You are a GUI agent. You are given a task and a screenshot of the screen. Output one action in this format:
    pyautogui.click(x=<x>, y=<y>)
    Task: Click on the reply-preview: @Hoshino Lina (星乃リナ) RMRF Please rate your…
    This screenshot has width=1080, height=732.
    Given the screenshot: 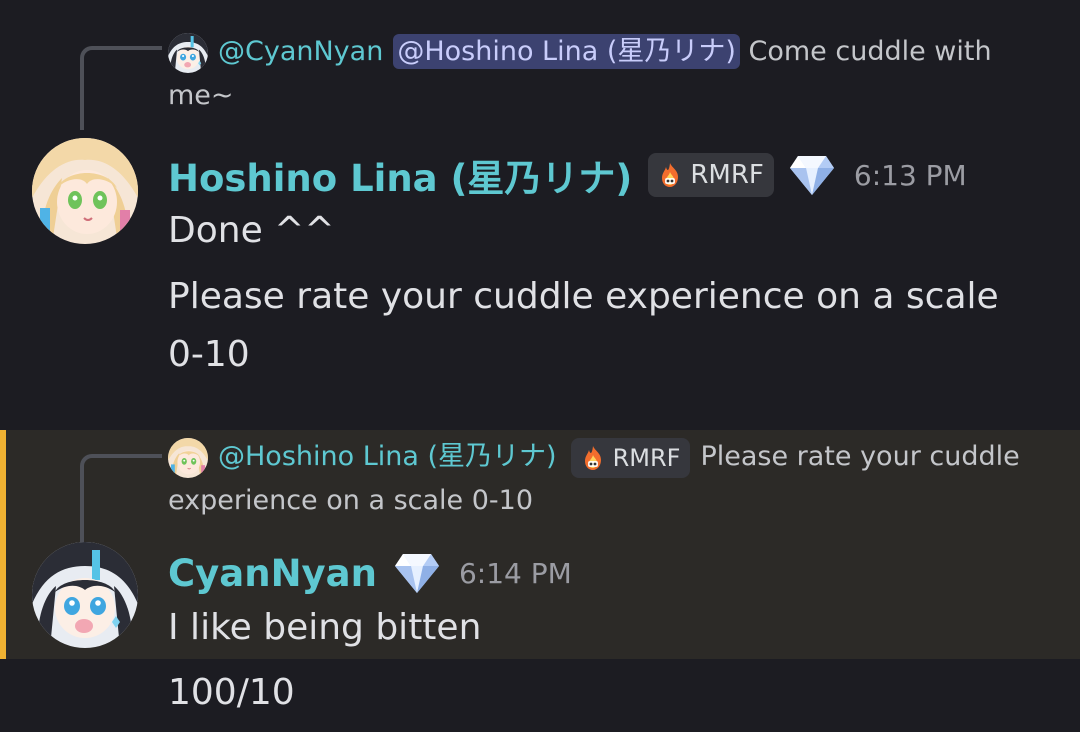 What is the action you would take?
    pyautogui.click(x=598, y=479)
    